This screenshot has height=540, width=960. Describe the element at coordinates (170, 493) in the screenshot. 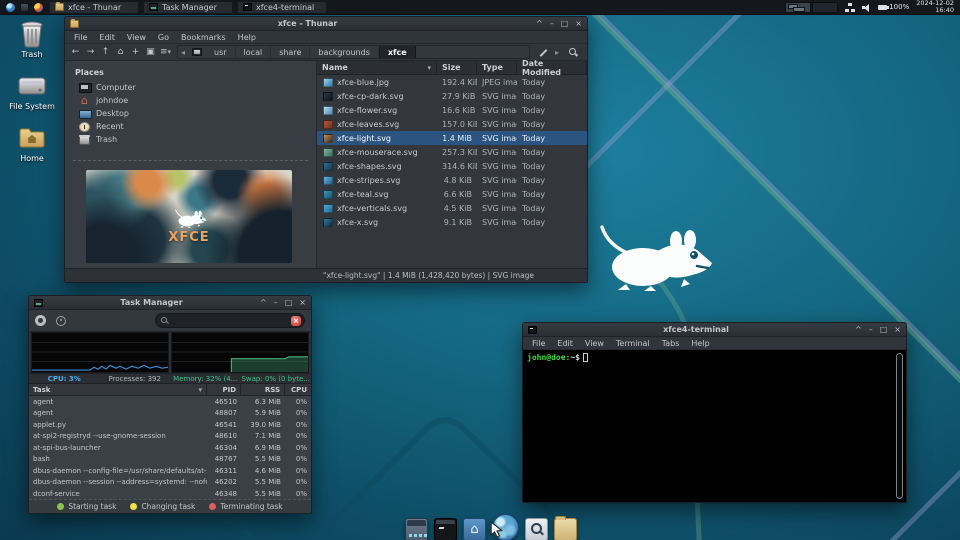

I see `process-row: dconf-service 46348 5.5 MiB 0%` at that location.